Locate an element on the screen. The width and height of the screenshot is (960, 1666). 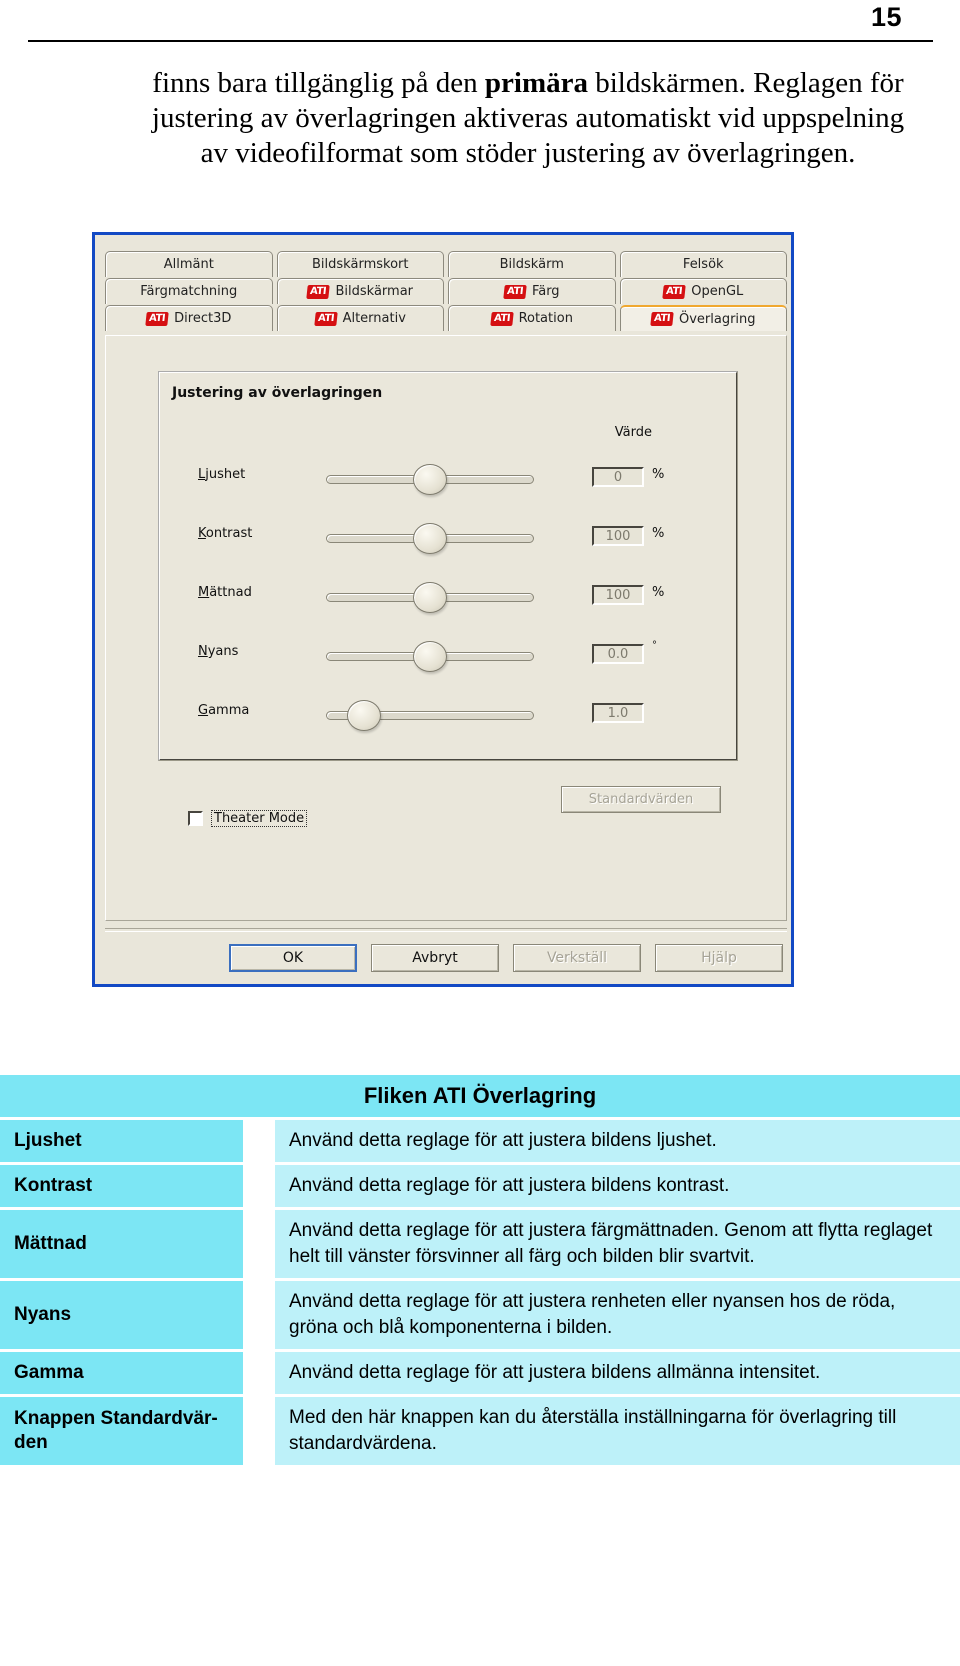
slider-mättnad is located at coordinates (430, 597).